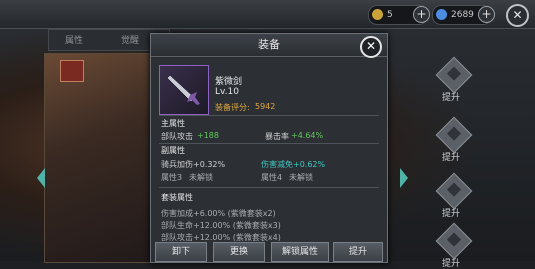 This screenshot has height=269, width=535. Describe the element at coordinates (277, 136) in the screenshot. I see `main-attr2-label: 暴击率` at that location.